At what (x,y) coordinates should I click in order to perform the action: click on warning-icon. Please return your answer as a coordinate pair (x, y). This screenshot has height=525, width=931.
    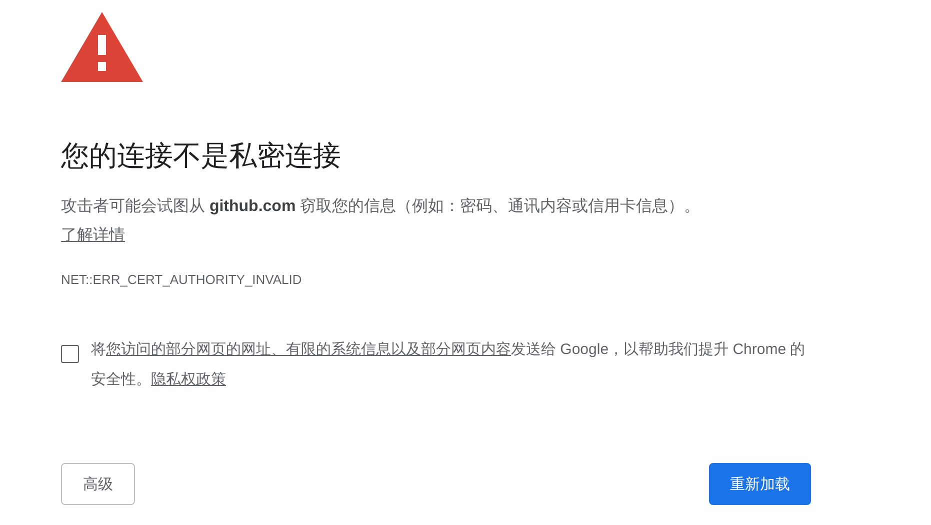
    Looking at the image, I should click on (102, 47).